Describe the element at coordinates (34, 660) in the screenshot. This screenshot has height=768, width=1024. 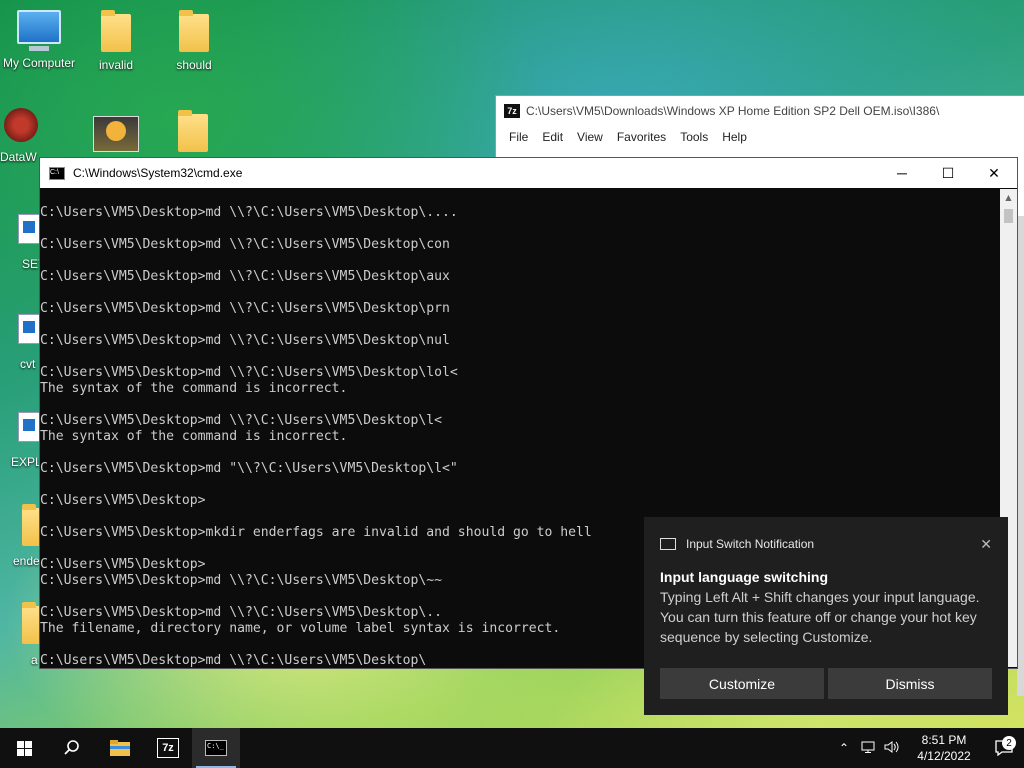
I see `desktop-icon-partial-label: a` at that location.